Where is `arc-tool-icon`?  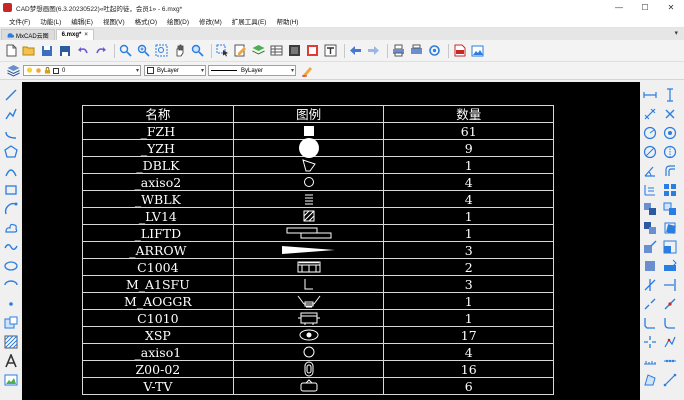
arc-tool-icon is located at coordinates (11, 133).